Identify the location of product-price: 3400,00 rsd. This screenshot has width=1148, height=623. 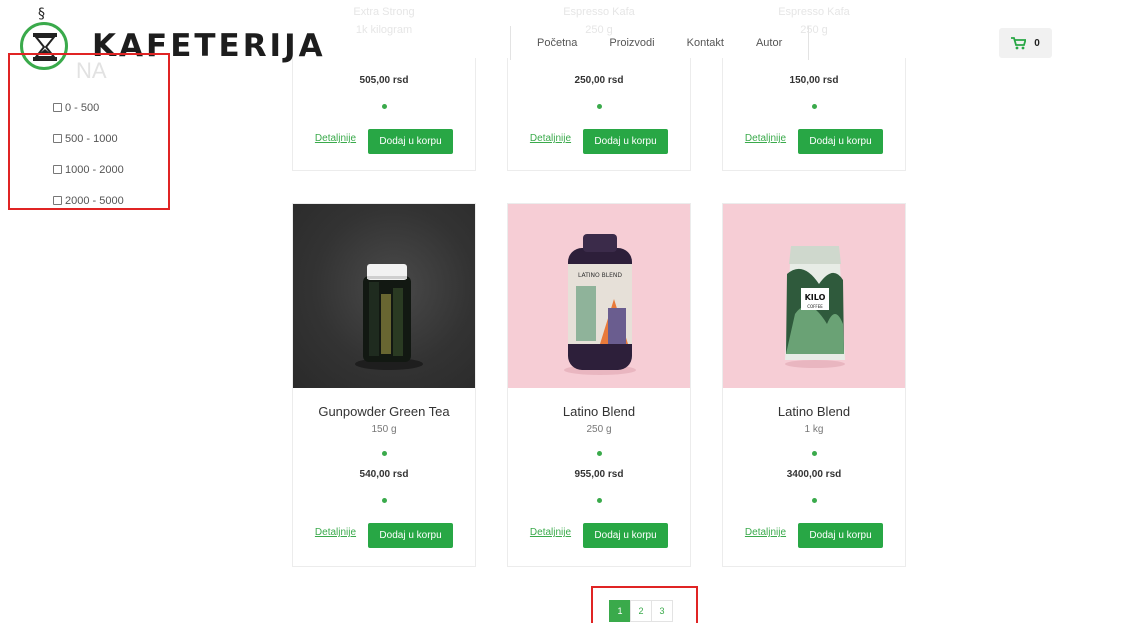
(814, 474).